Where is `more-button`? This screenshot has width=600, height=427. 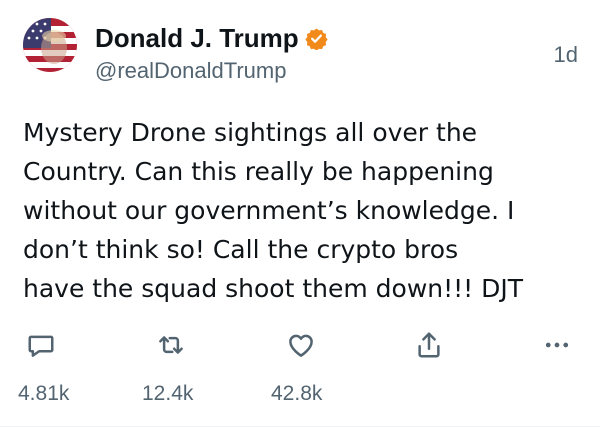 more-button is located at coordinates (557, 345).